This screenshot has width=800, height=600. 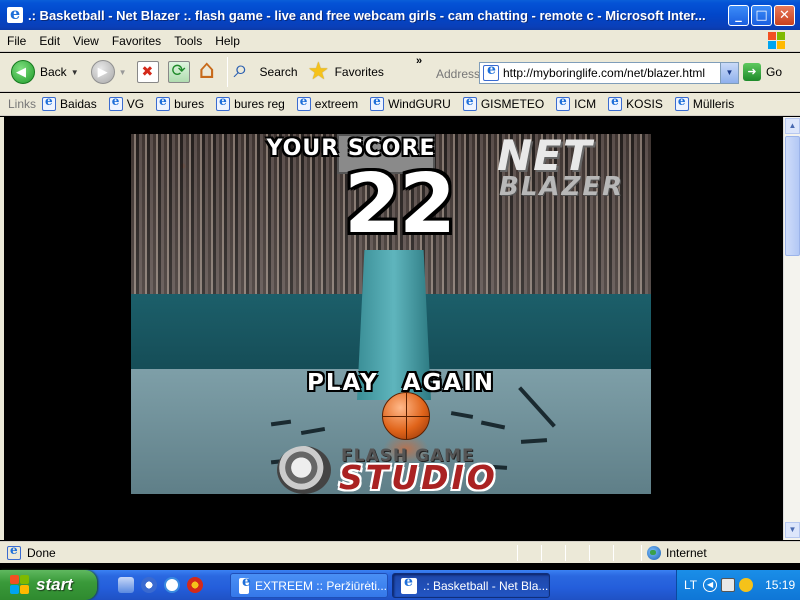 I want to click on toolbar-overflow-chevron: », so click(x=419, y=61).